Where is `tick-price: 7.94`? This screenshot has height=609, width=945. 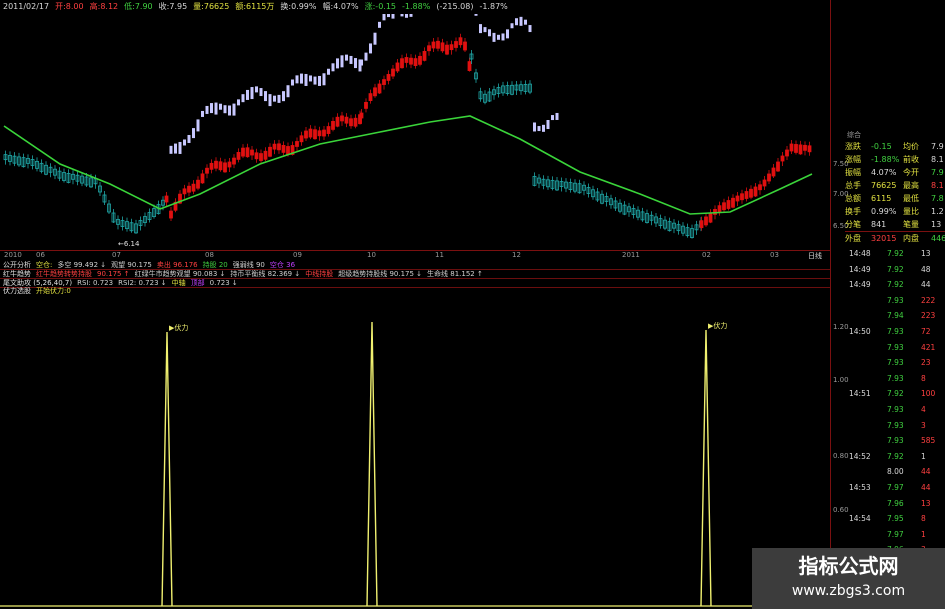
tick-price: 7.94 is located at coordinates (895, 316).